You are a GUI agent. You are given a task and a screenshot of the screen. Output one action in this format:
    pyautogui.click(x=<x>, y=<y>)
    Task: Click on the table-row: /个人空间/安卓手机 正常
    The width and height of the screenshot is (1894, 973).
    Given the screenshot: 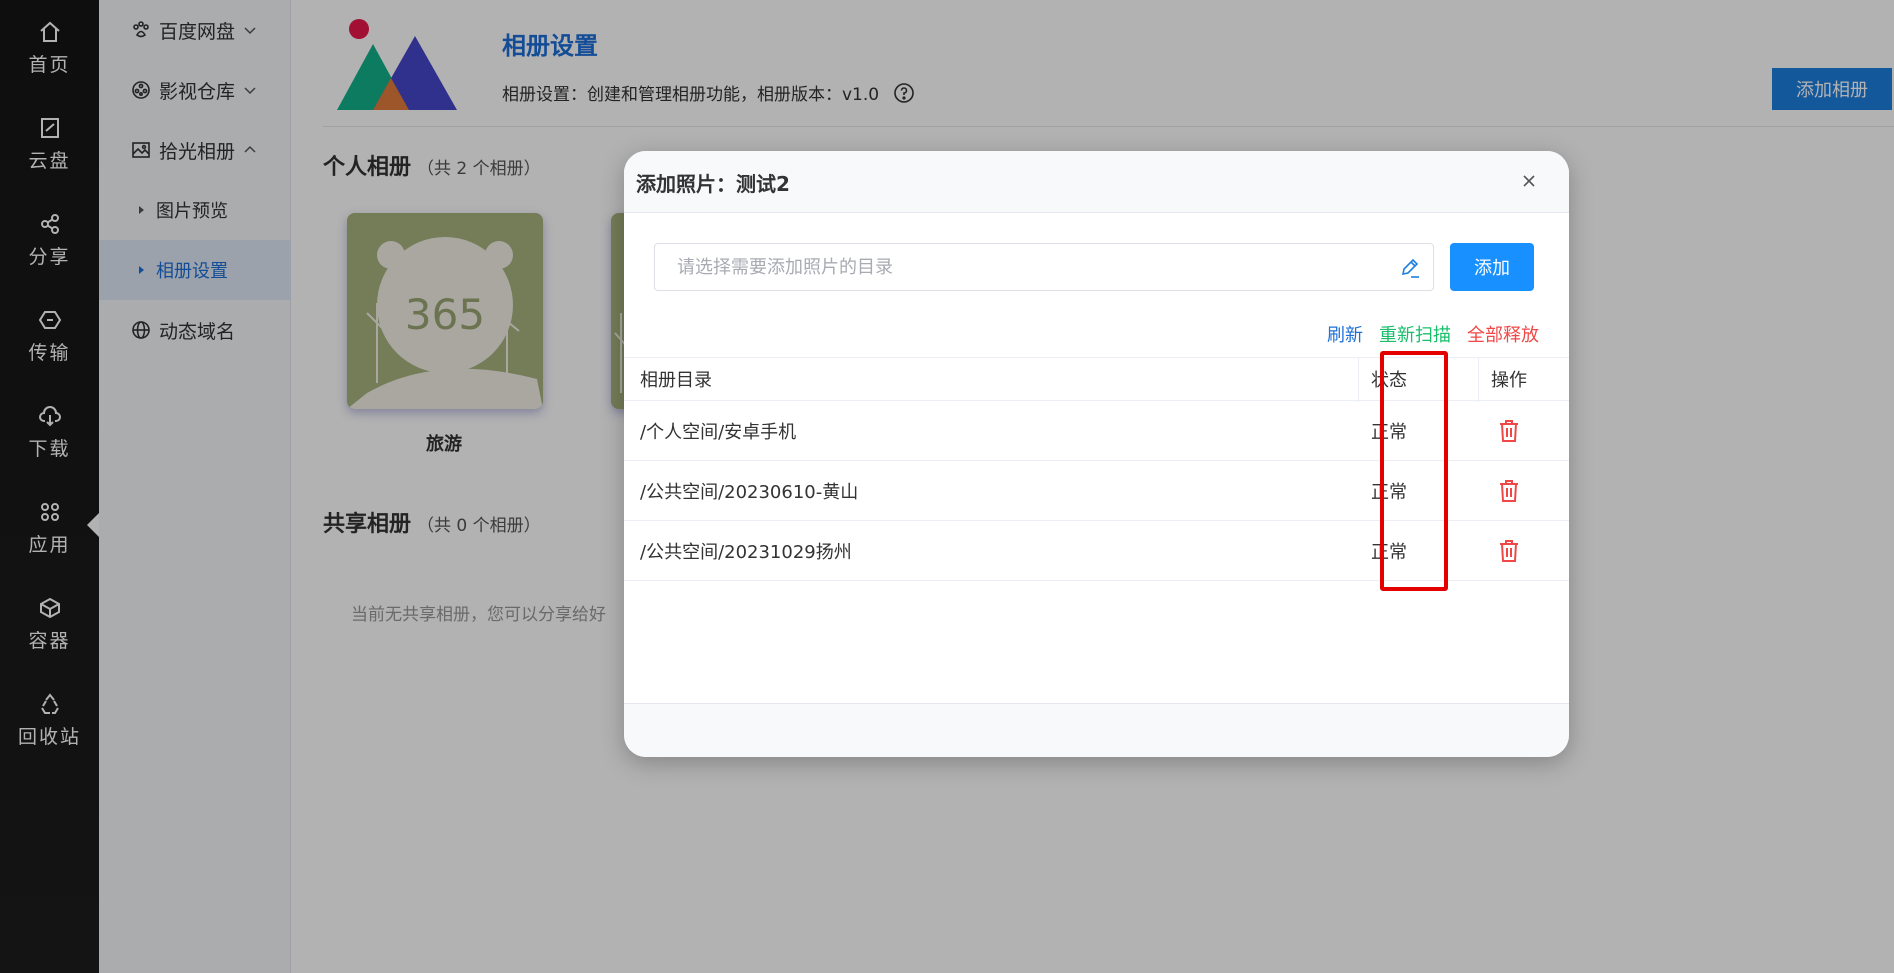 What is the action you would take?
    pyautogui.click(x=1096, y=431)
    